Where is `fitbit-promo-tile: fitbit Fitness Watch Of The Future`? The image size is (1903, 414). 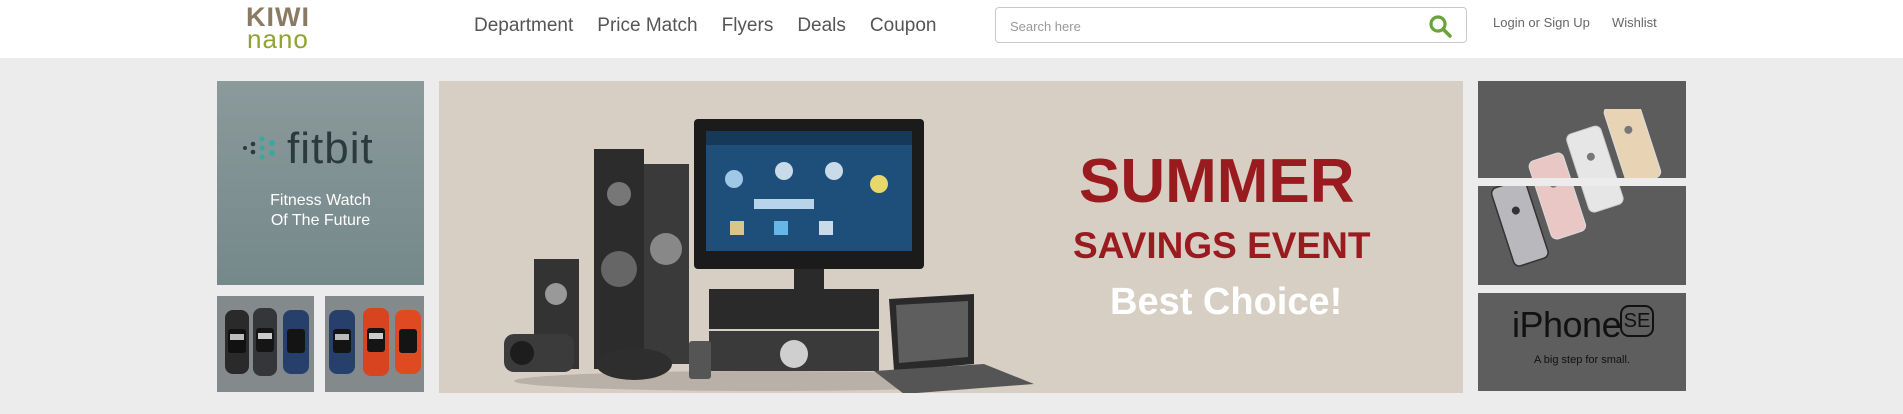
fitbit-promo-tile: fitbit Fitness Watch Of The Future is located at coordinates (320, 183).